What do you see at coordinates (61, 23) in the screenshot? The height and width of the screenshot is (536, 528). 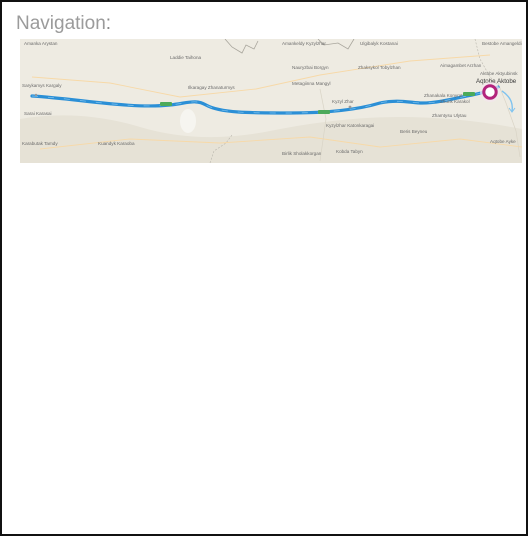 I see `navigation-title: Navigation` at bounding box center [61, 23].